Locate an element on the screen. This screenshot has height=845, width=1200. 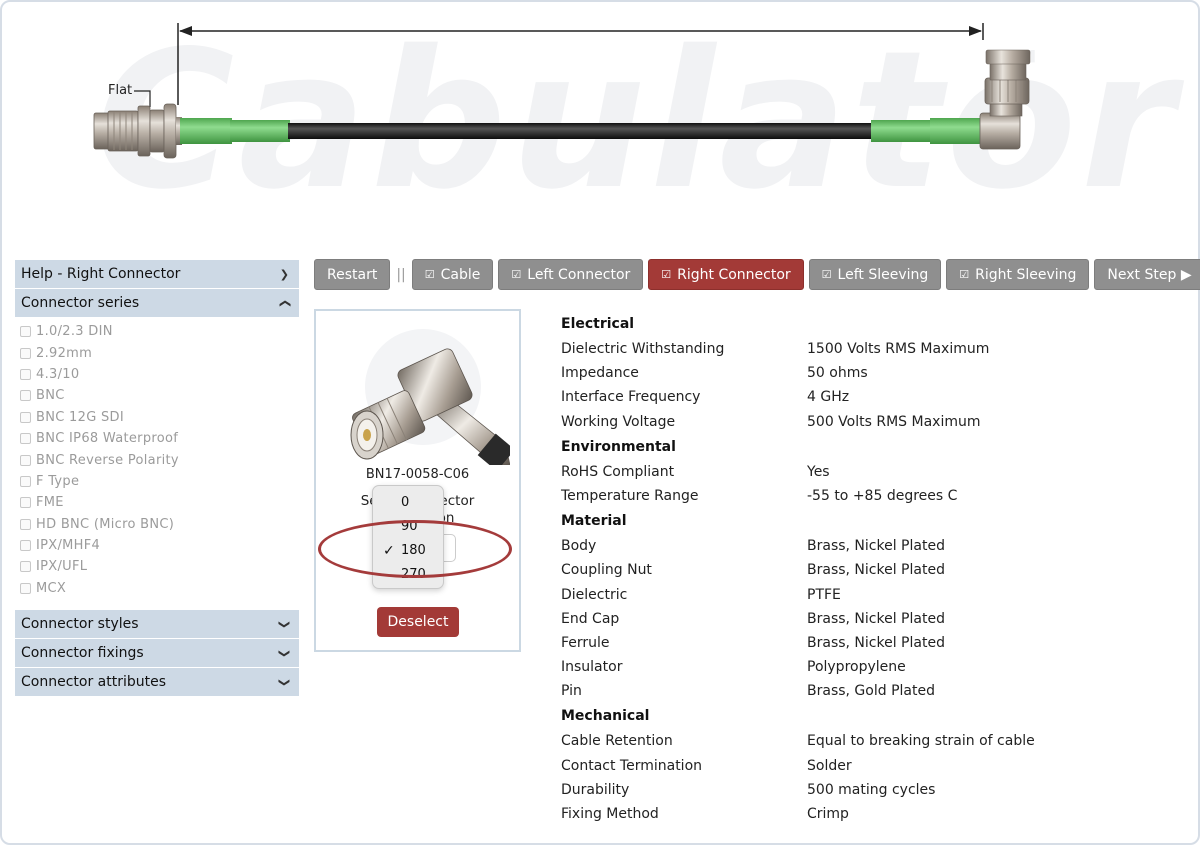
styles-accordion-title: Connector styles is located at coordinates (80, 624).